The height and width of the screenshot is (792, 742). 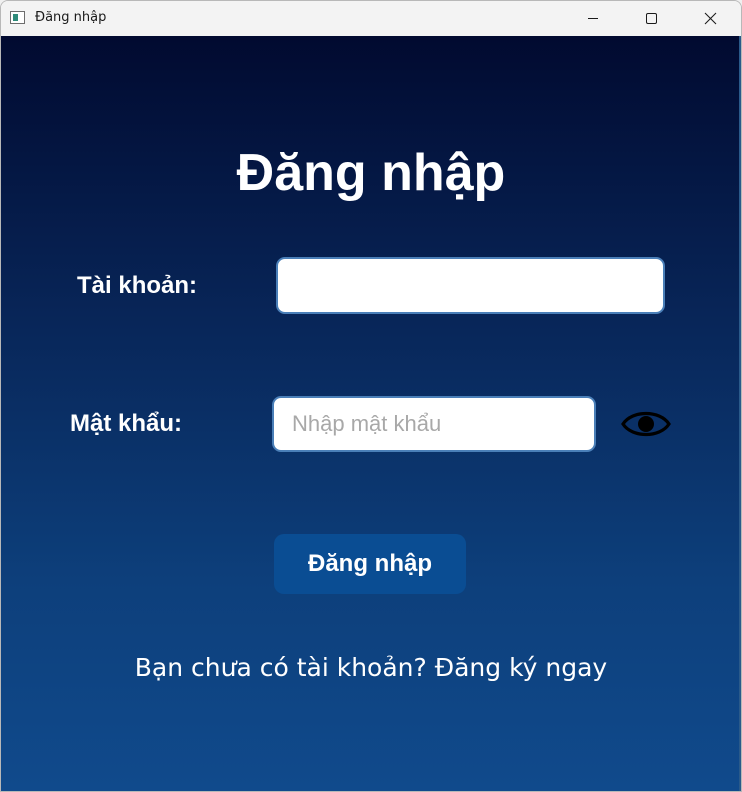 I want to click on close-button, so click(x=710, y=18).